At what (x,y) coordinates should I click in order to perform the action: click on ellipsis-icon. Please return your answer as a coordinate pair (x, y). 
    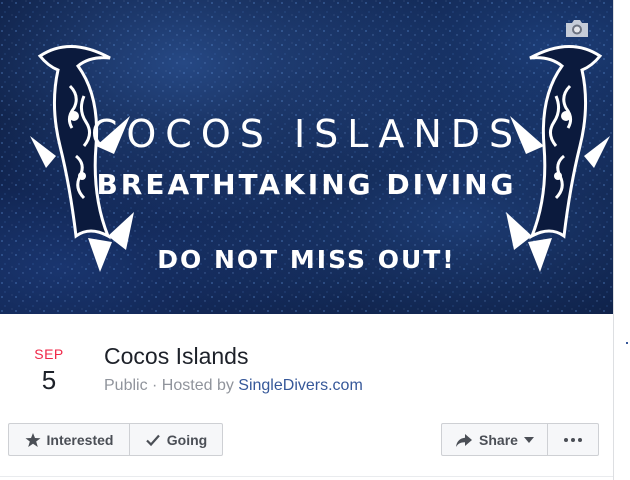
    Looking at the image, I should click on (573, 439).